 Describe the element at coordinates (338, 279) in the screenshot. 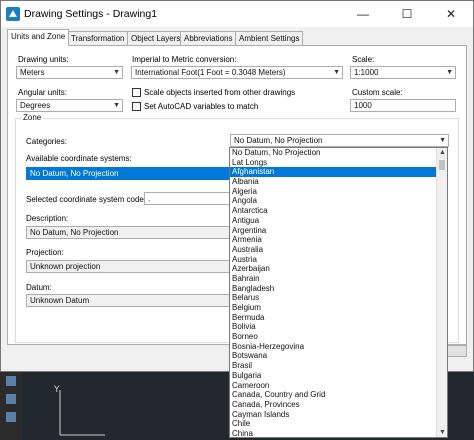

I see `dropdown-item: Bahrain` at that location.